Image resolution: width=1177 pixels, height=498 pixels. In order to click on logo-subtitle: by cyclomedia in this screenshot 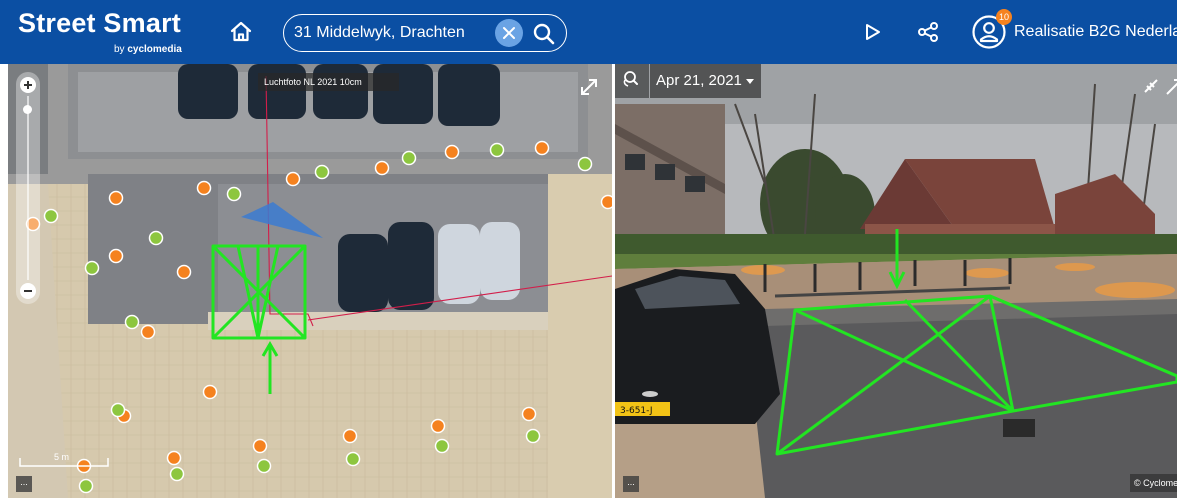, I will do `click(148, 49)`.